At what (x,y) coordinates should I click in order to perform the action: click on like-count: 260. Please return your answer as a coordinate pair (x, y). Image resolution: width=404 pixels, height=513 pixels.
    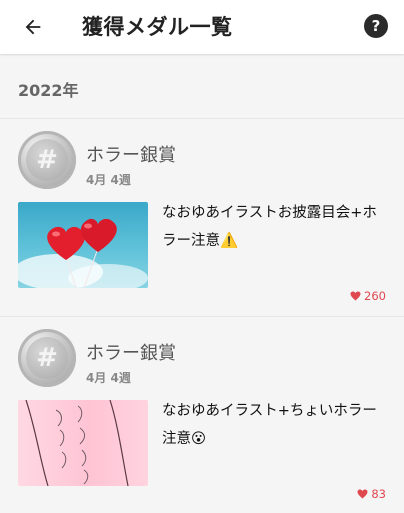
    Looking at the image, I should click on (368, 296).